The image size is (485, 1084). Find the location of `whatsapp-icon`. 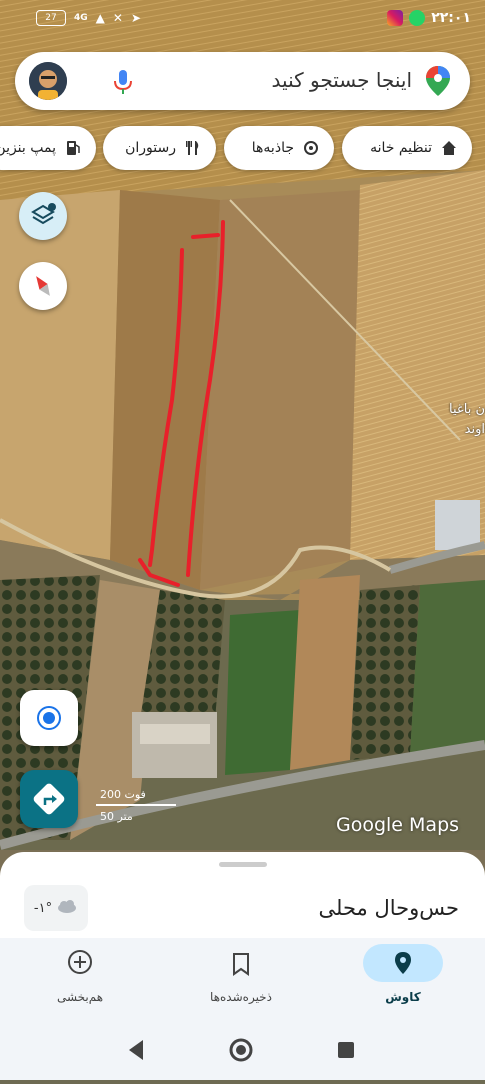

whatsapp-icon is located at coordinates (417, 18).